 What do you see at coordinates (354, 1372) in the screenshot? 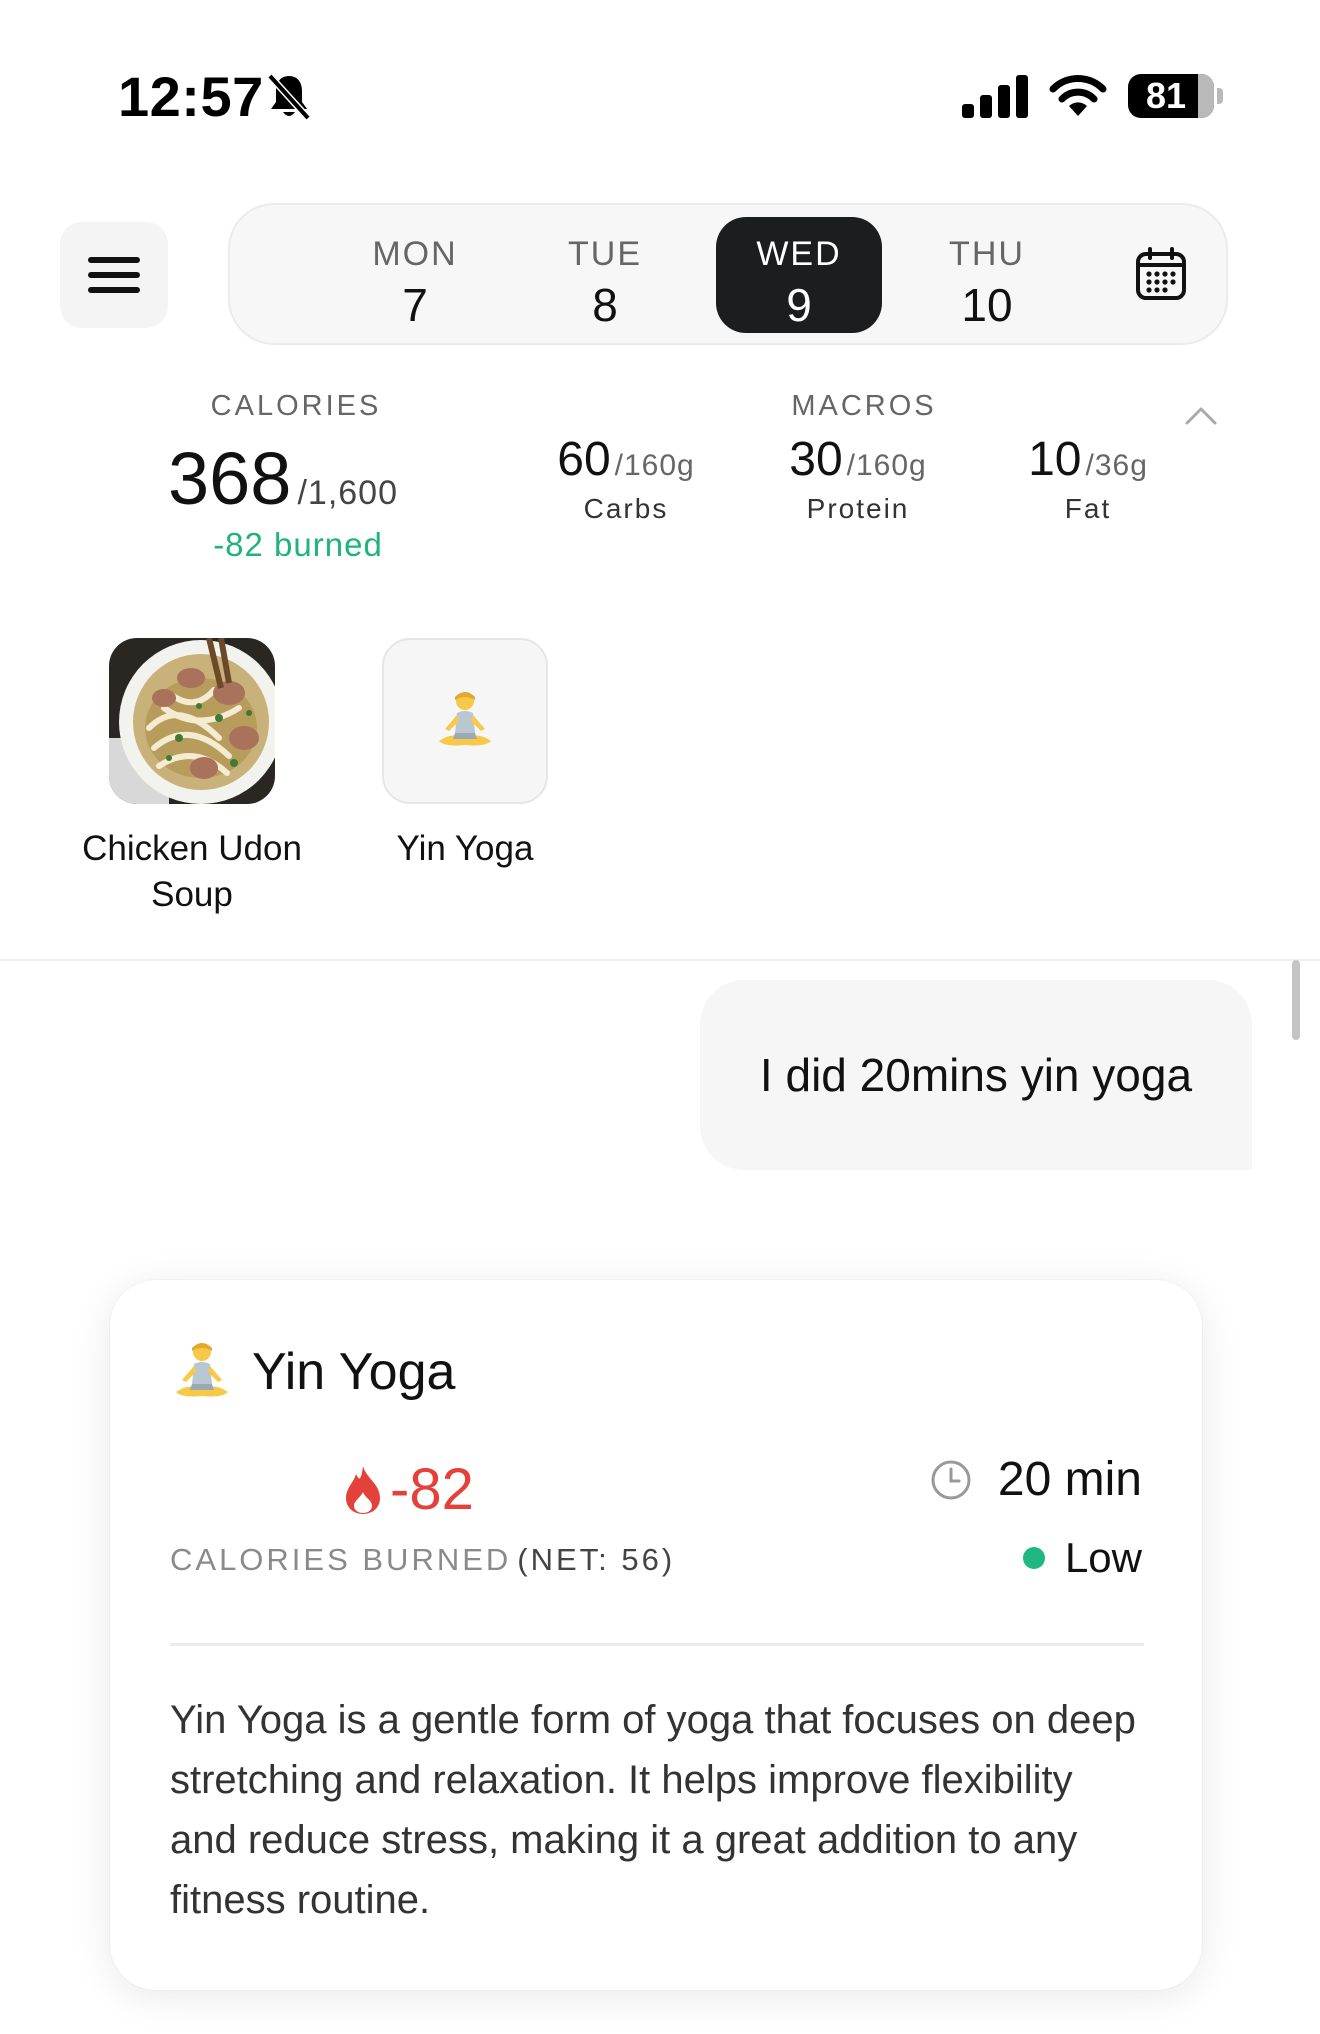
I see `activity-title: Yin Yoga` at bounding box center [354, 1372].